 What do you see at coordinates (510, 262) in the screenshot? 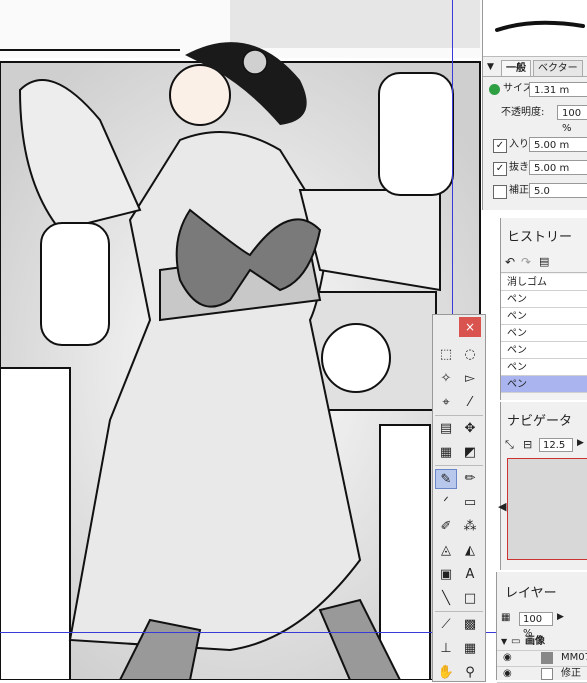
I see `undo-icon: ↶` at bounding box center [510, 262].